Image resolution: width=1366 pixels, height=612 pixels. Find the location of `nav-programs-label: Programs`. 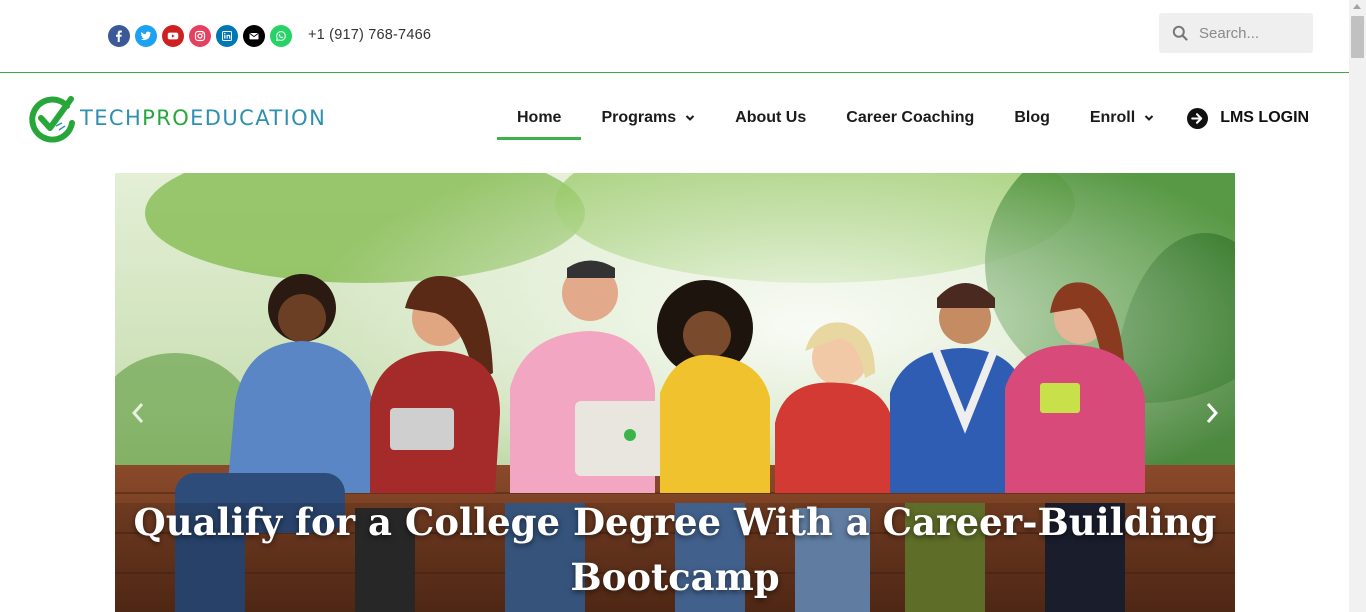

nav-programs-label: Programs is located at coordinates (639, 117).